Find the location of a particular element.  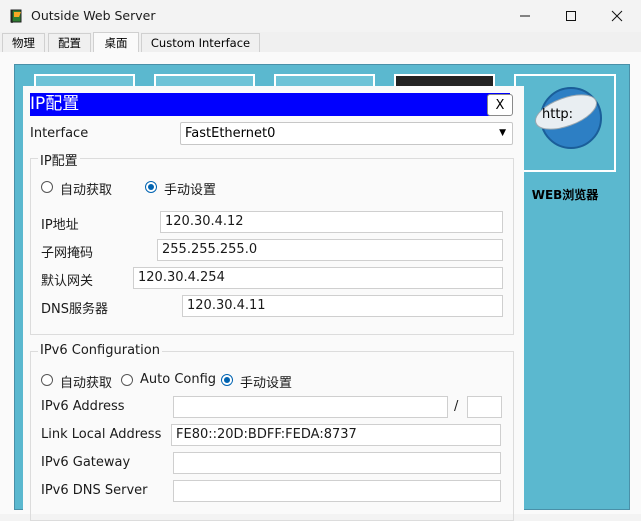

dialog-close-button: X is located at coordinates (500, 105).